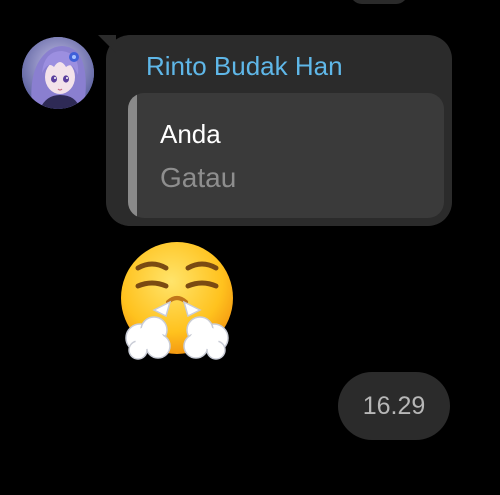 The width and height of the screenshot is (500, 495). Describe the element at coordinates (177, 301) in the screenshot. I see `face-with-steam-from-nose-emoji-icon` at that location.